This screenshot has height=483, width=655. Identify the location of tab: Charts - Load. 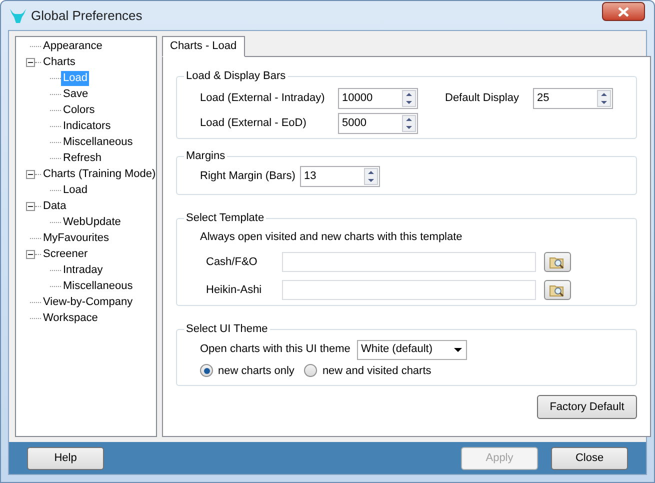
(203, 46).